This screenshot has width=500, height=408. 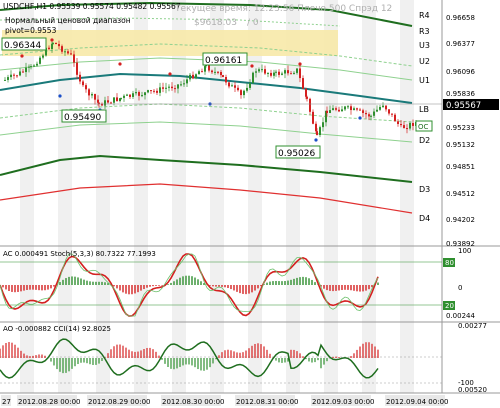 What do you see at coordinates (31, 30) in the screenshot?
I see `pivot-label: pivot=0.9553` at bounding box center [31, 30].